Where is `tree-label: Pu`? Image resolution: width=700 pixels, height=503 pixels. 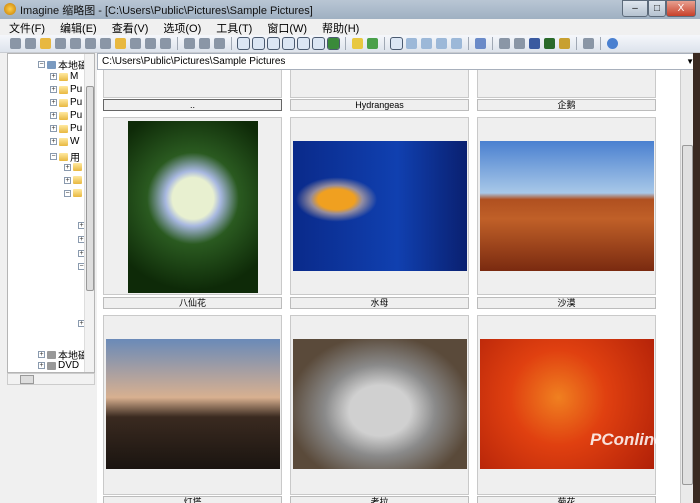
tree-label: Pu is located at coordinates (76, 115).